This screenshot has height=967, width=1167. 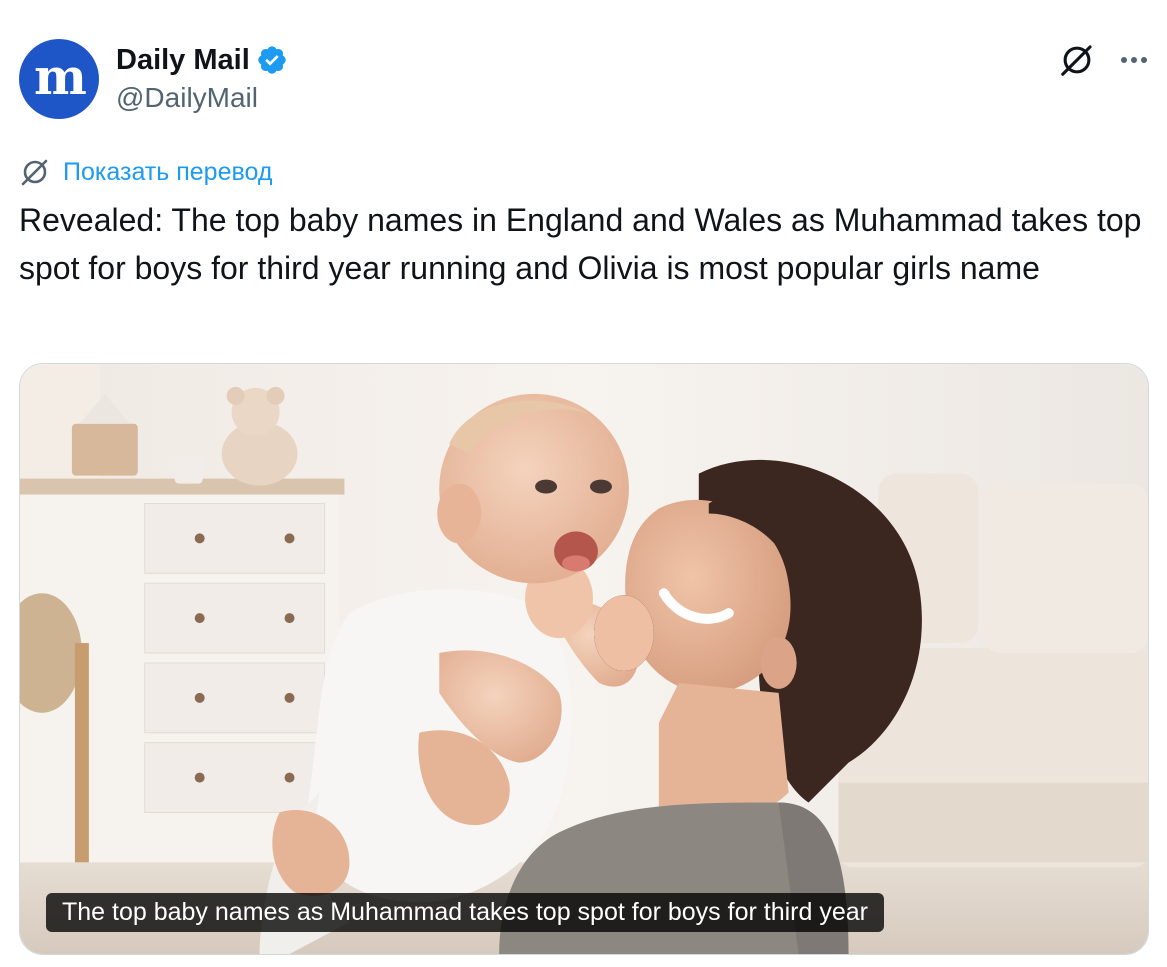 I want to click on more-options-icon, so click(x=1134, y=60).